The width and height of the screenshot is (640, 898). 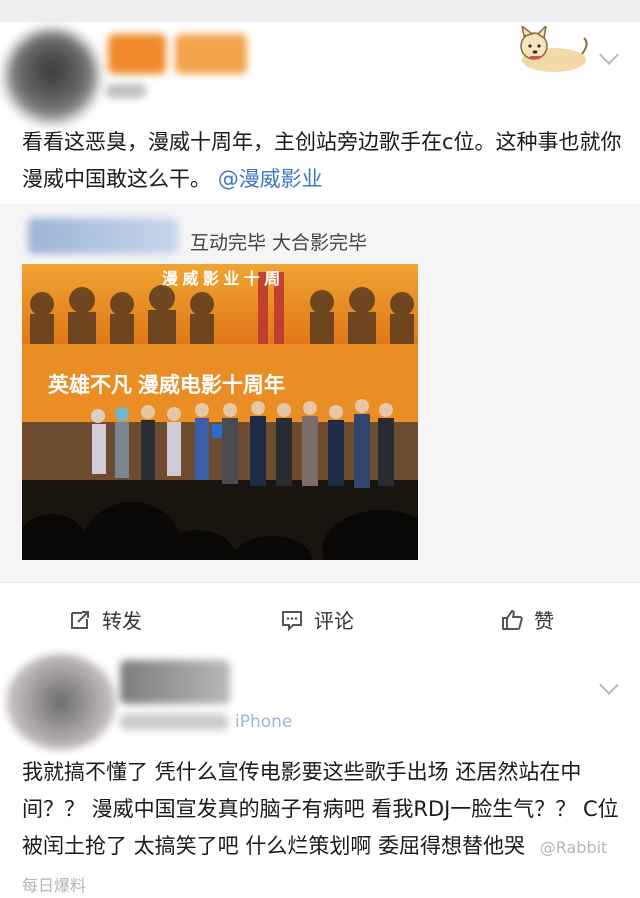 I want to click on comment-icon, so click(x=292, y=620).